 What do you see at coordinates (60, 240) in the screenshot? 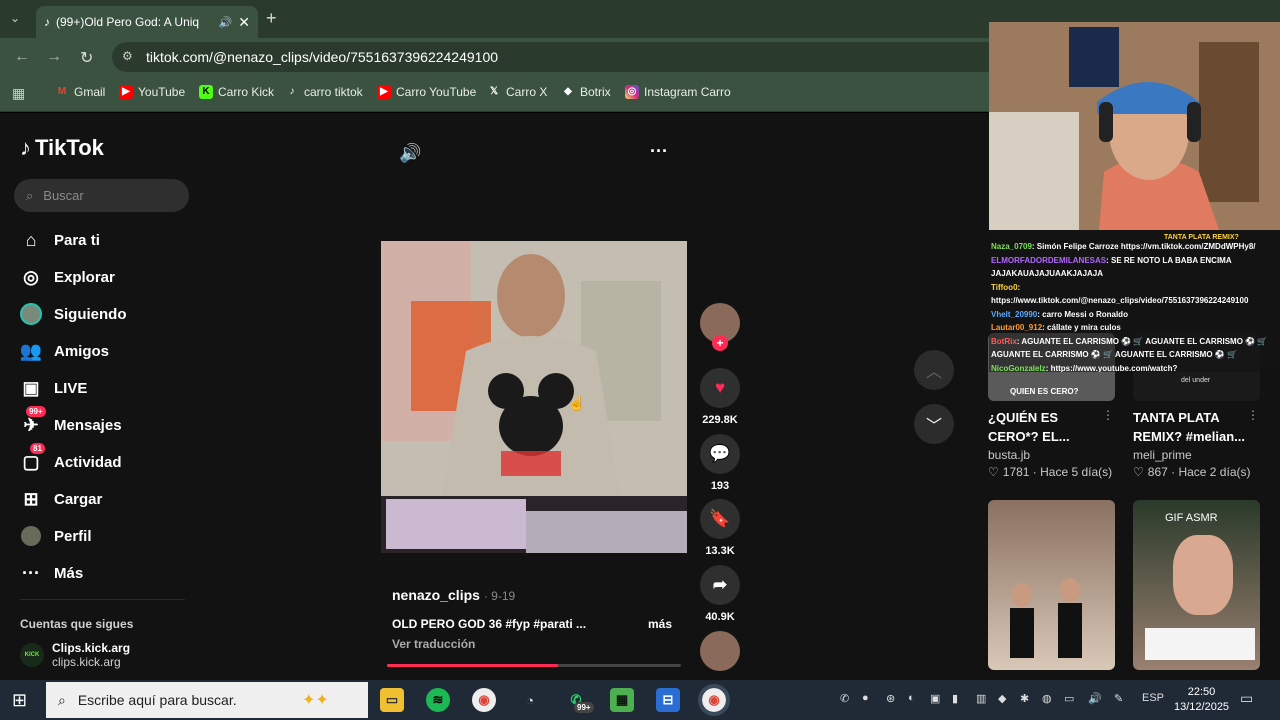
I see `nav-para-ti: ⌂ Para ti` at bounding box center [60, 240].